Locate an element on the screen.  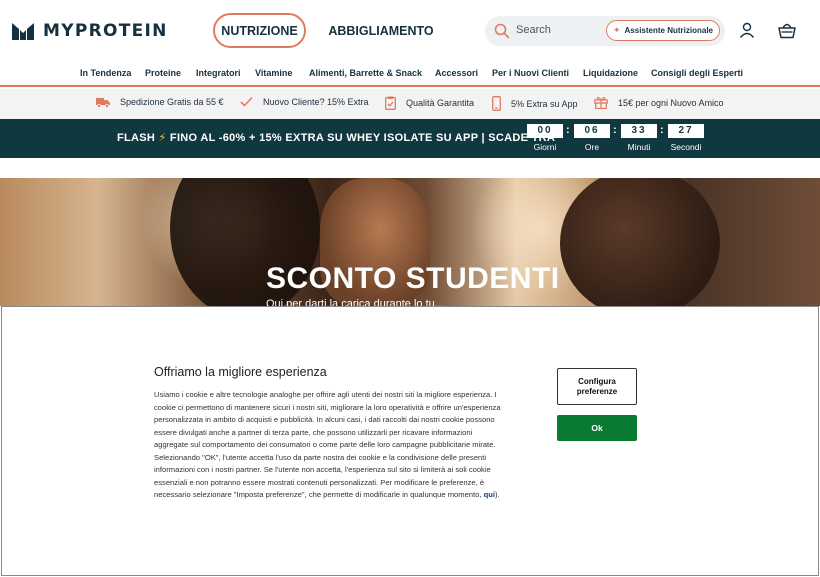
usp-app-text: 5% Extra su App is located at coordinates (544, 103).